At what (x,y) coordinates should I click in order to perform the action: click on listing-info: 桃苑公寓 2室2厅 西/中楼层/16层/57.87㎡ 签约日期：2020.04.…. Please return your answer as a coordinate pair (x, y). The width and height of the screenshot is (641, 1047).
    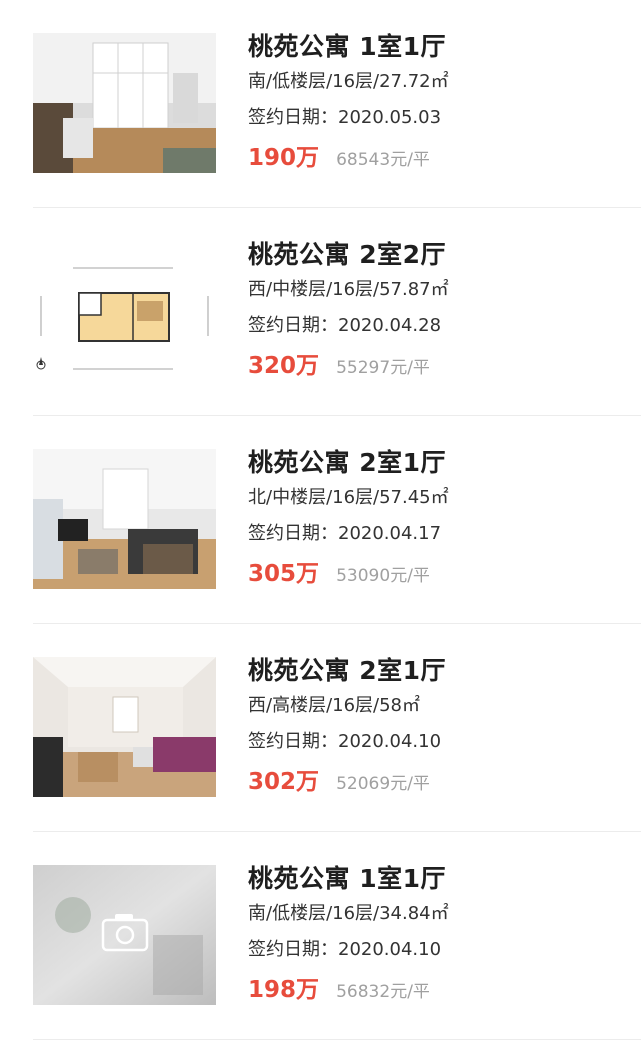
    Looking at the image, I should click on (438, 310).